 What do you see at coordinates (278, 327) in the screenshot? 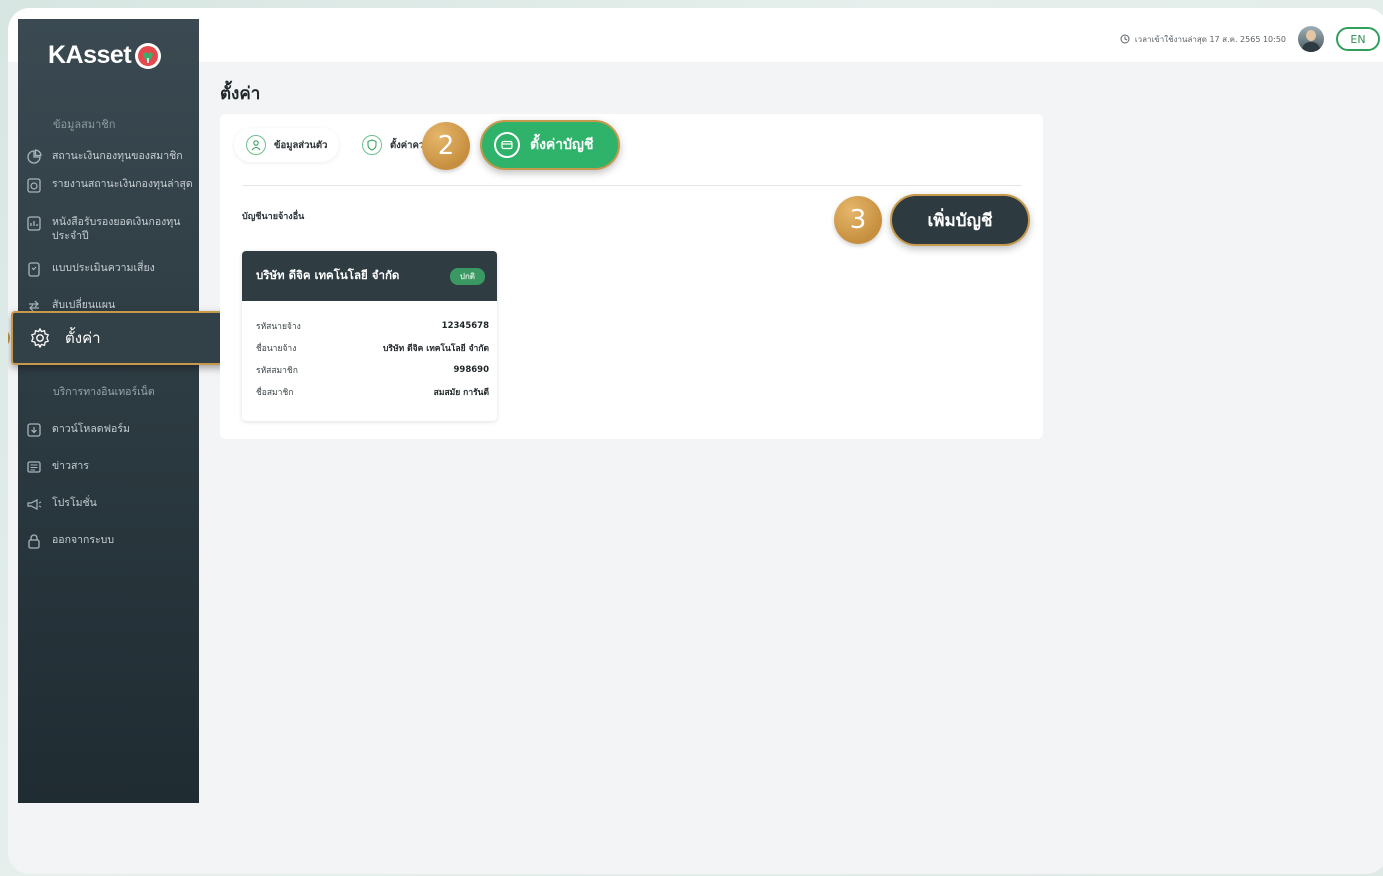
I see `row-label: รหัสนายจ้าง` at bounding box center [278, 327].